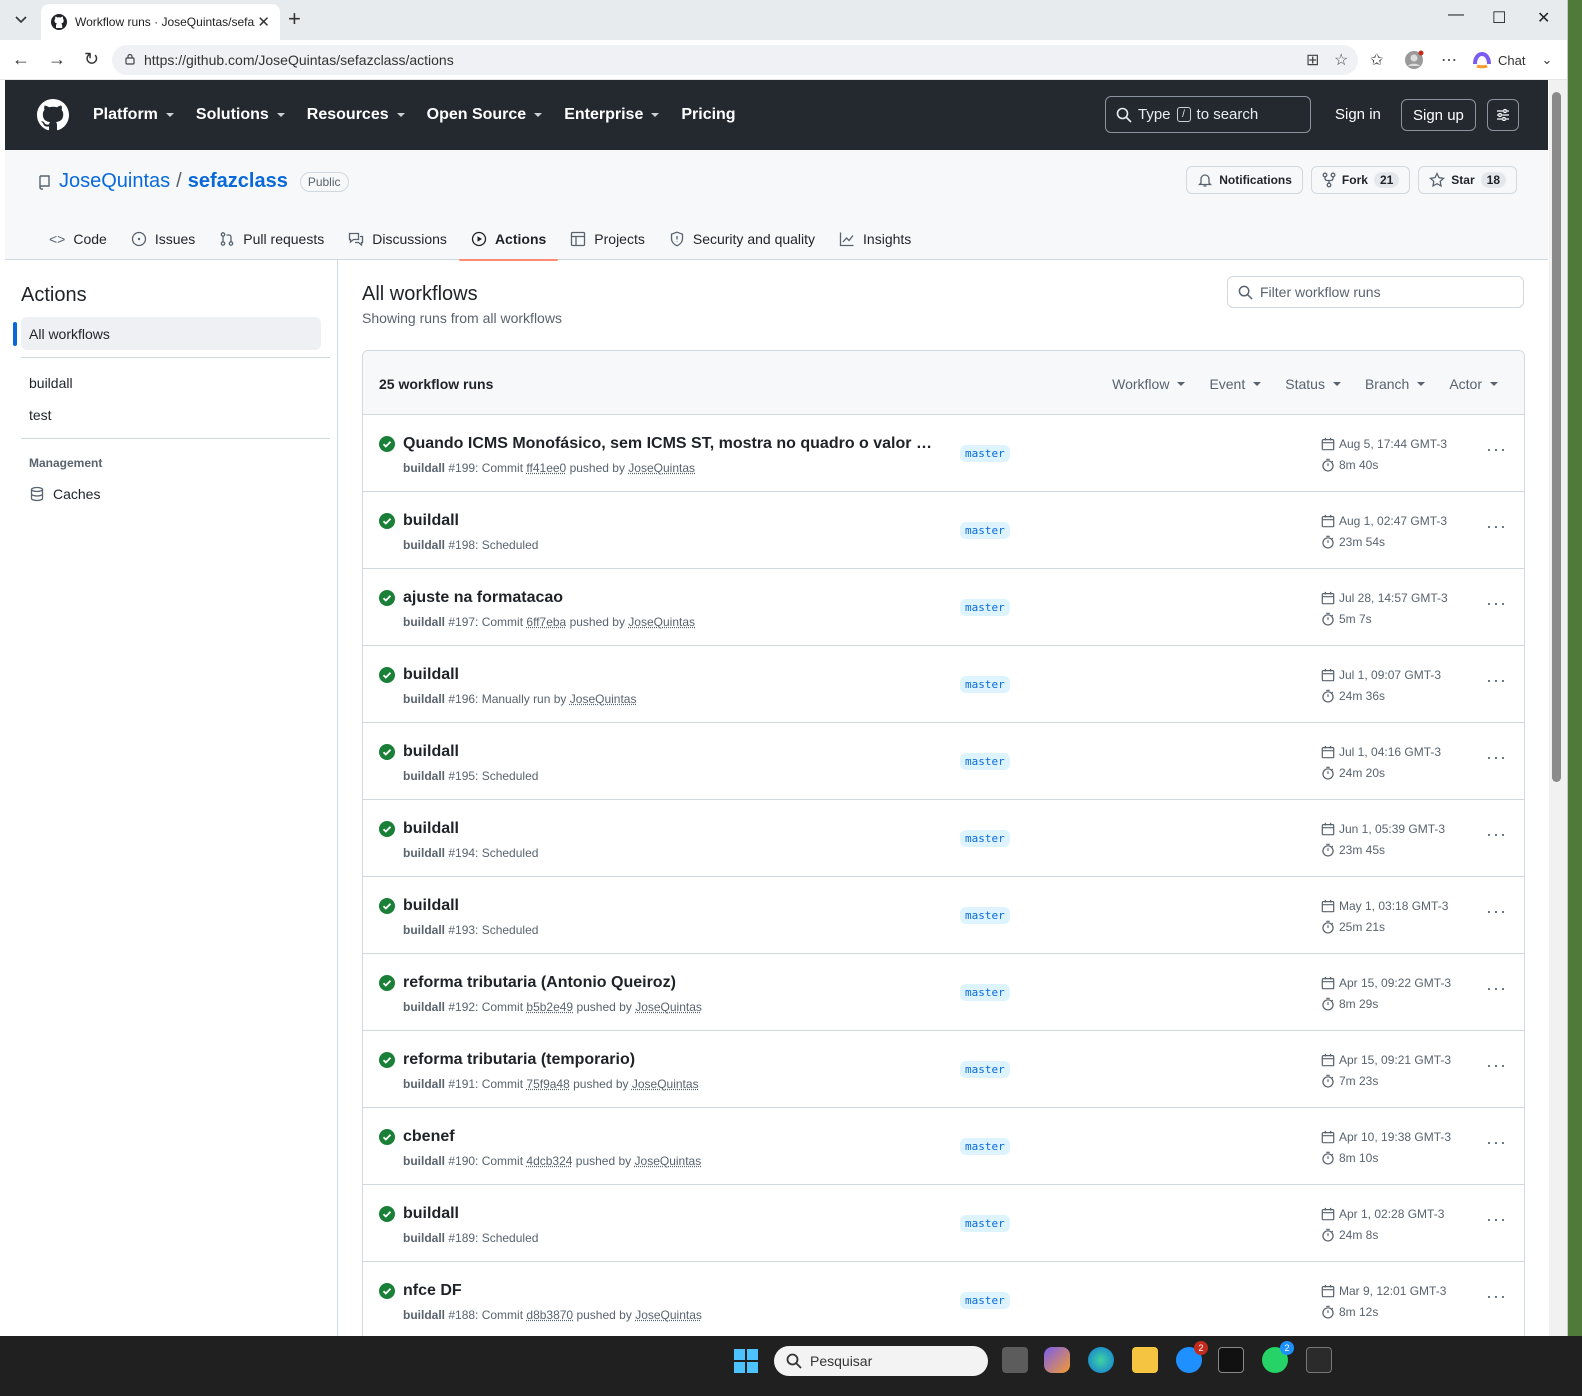  What do you see at coordinates (163, 239) in the screenshot?
I see `tab-issues: Issues` at bounding box center [163, 239].